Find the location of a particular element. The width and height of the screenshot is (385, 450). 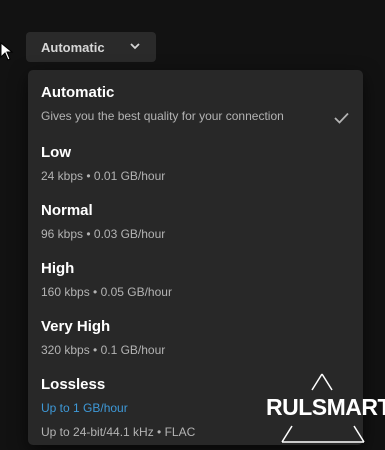

audio-quality-select: Automatic is located at coordinates (91, 47).